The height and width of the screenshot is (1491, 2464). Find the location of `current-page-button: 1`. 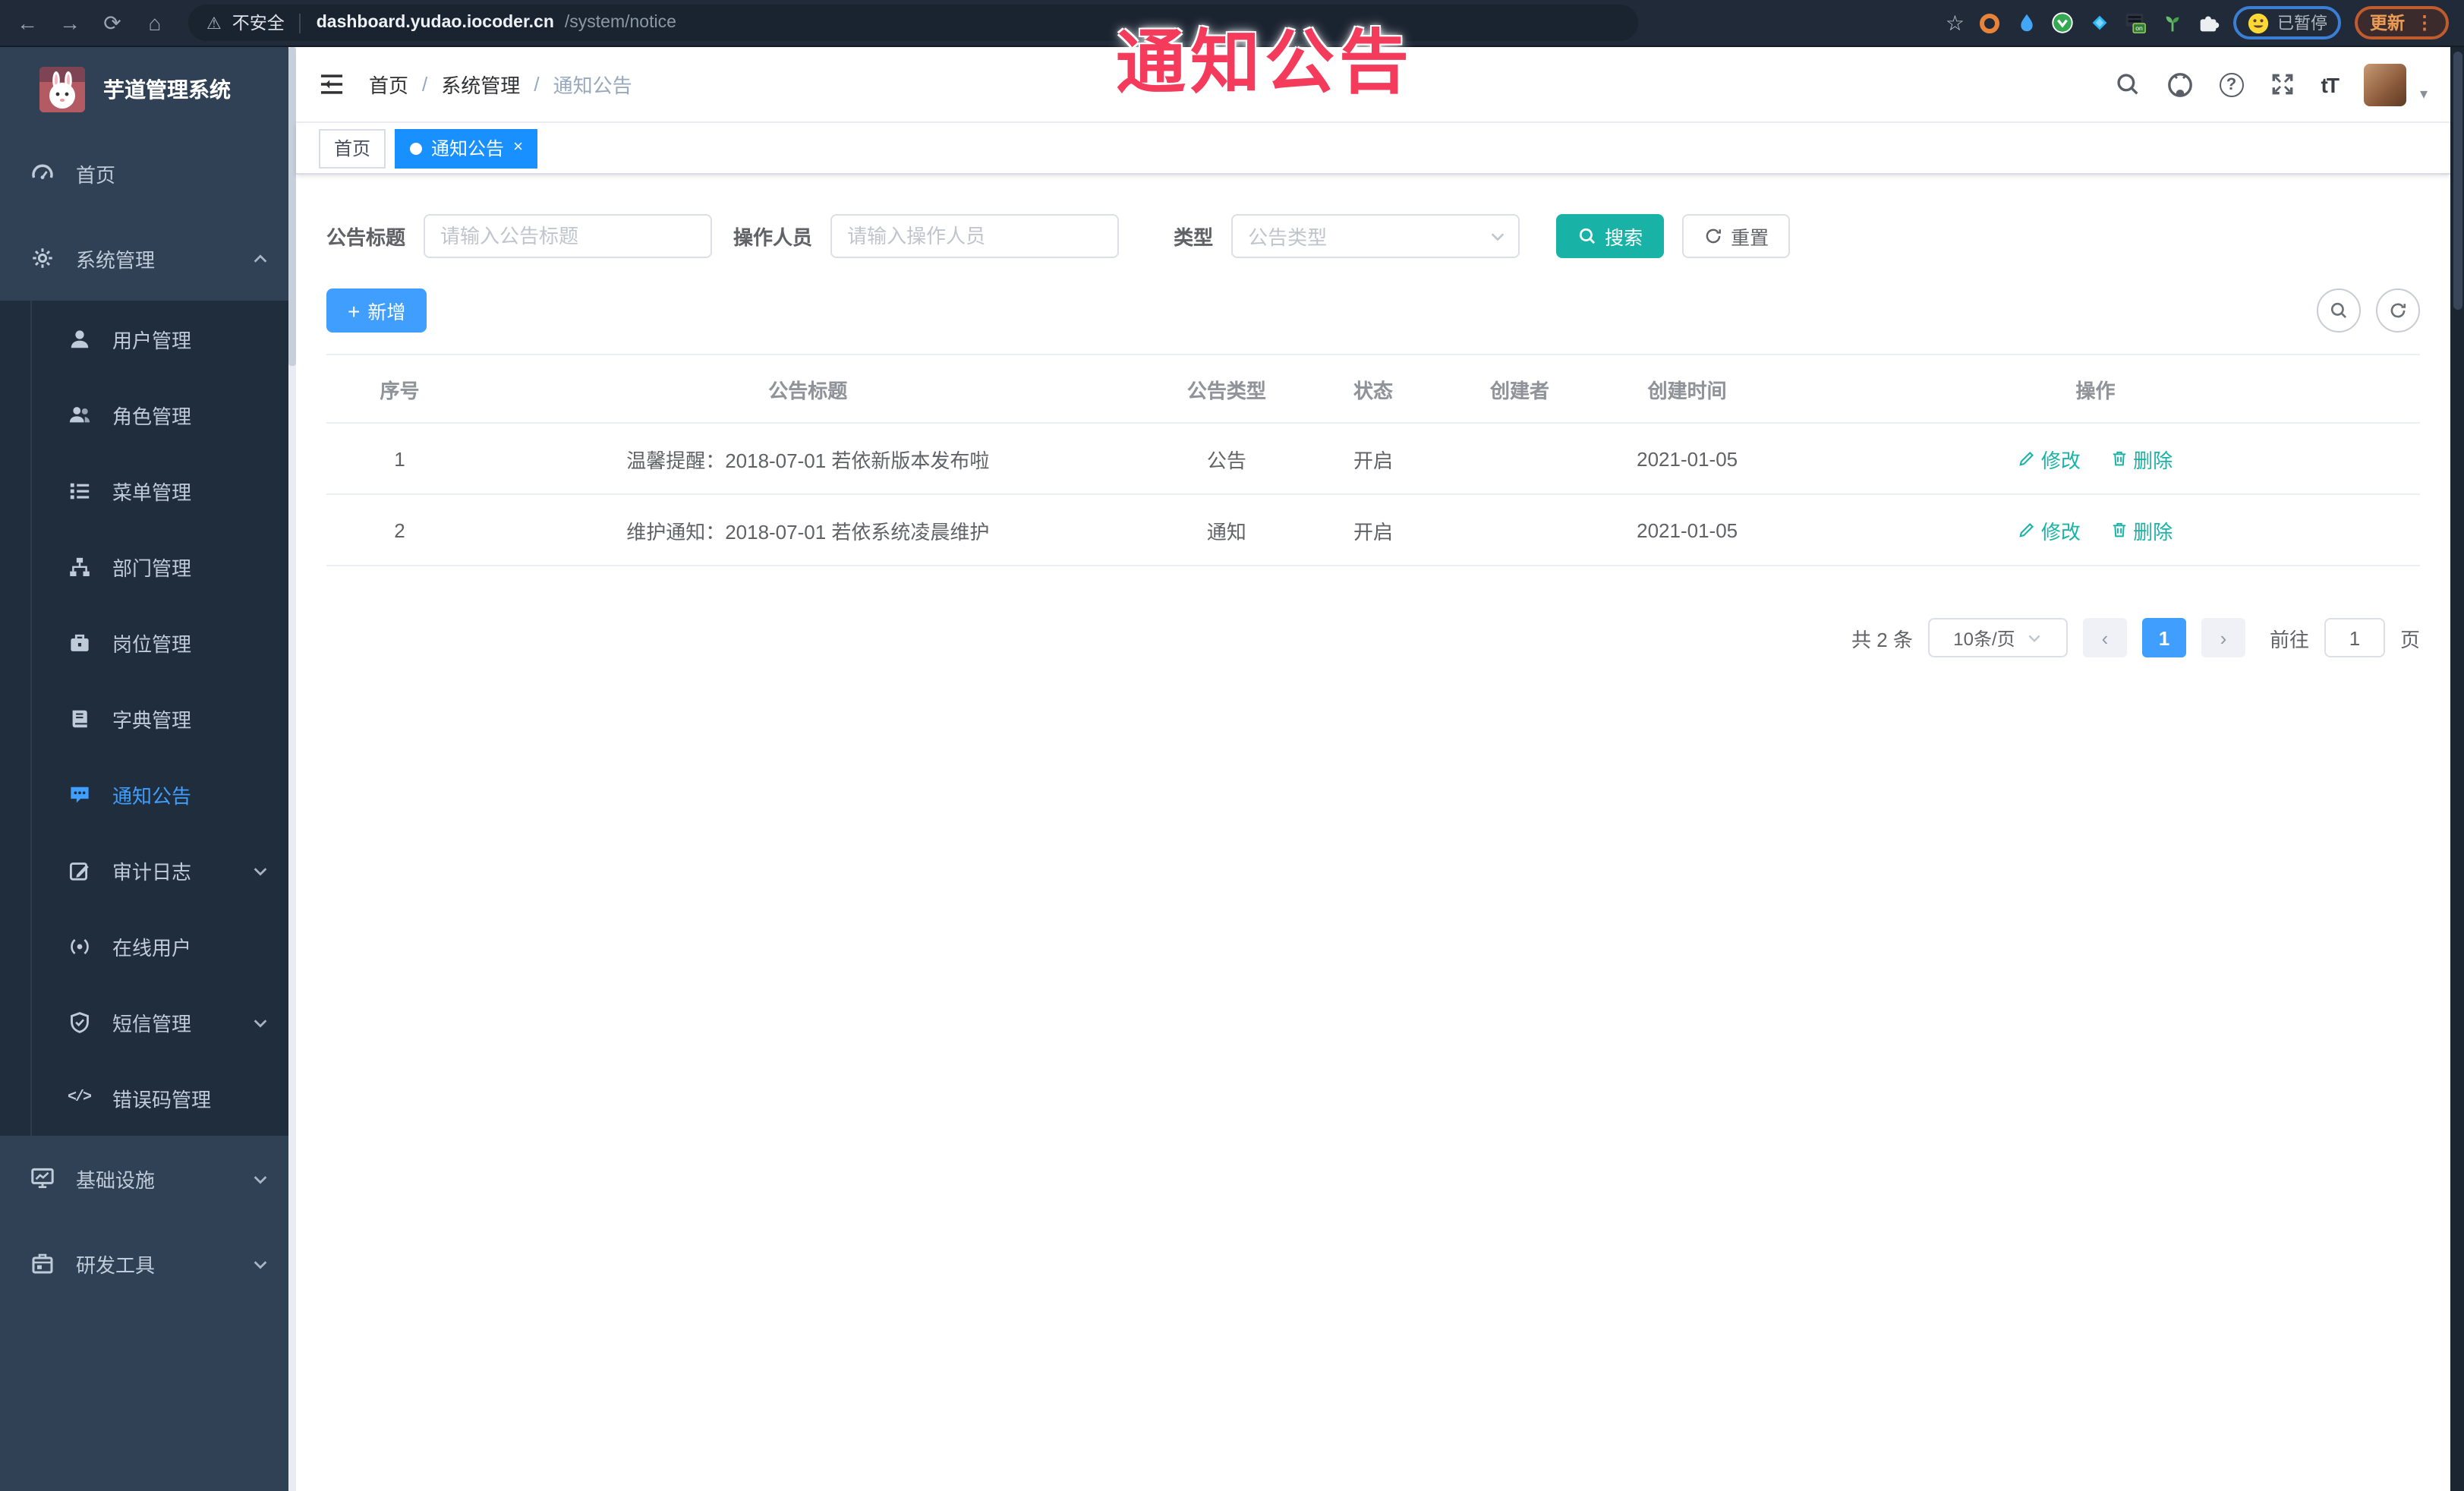

current-page-button: 1 is located at coordinates (2163, 637).